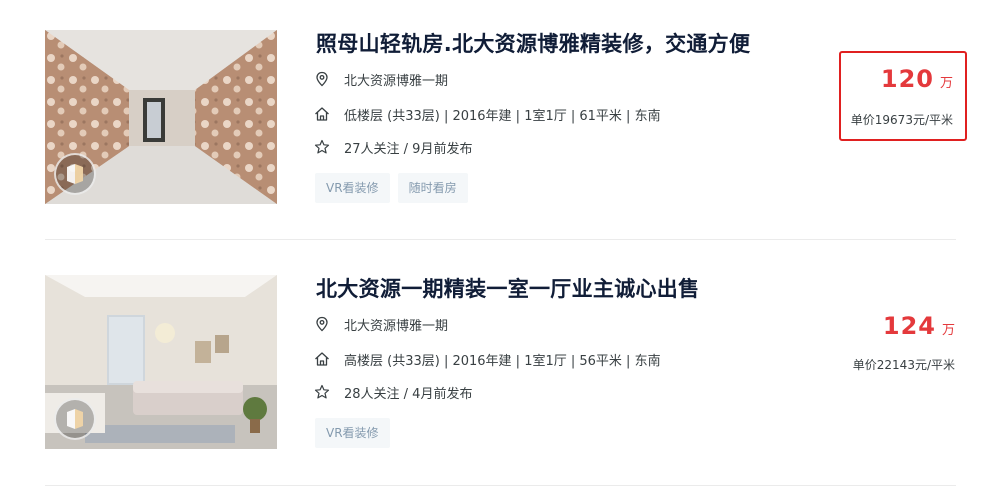  What do you see at coordinates (502, 361) in the screenshot?
I see `house-info-text: 高楼层 (共33层) | 2016年建 | 1室1厅 | 56平米 | 东南` at bounding box center [502, 361].